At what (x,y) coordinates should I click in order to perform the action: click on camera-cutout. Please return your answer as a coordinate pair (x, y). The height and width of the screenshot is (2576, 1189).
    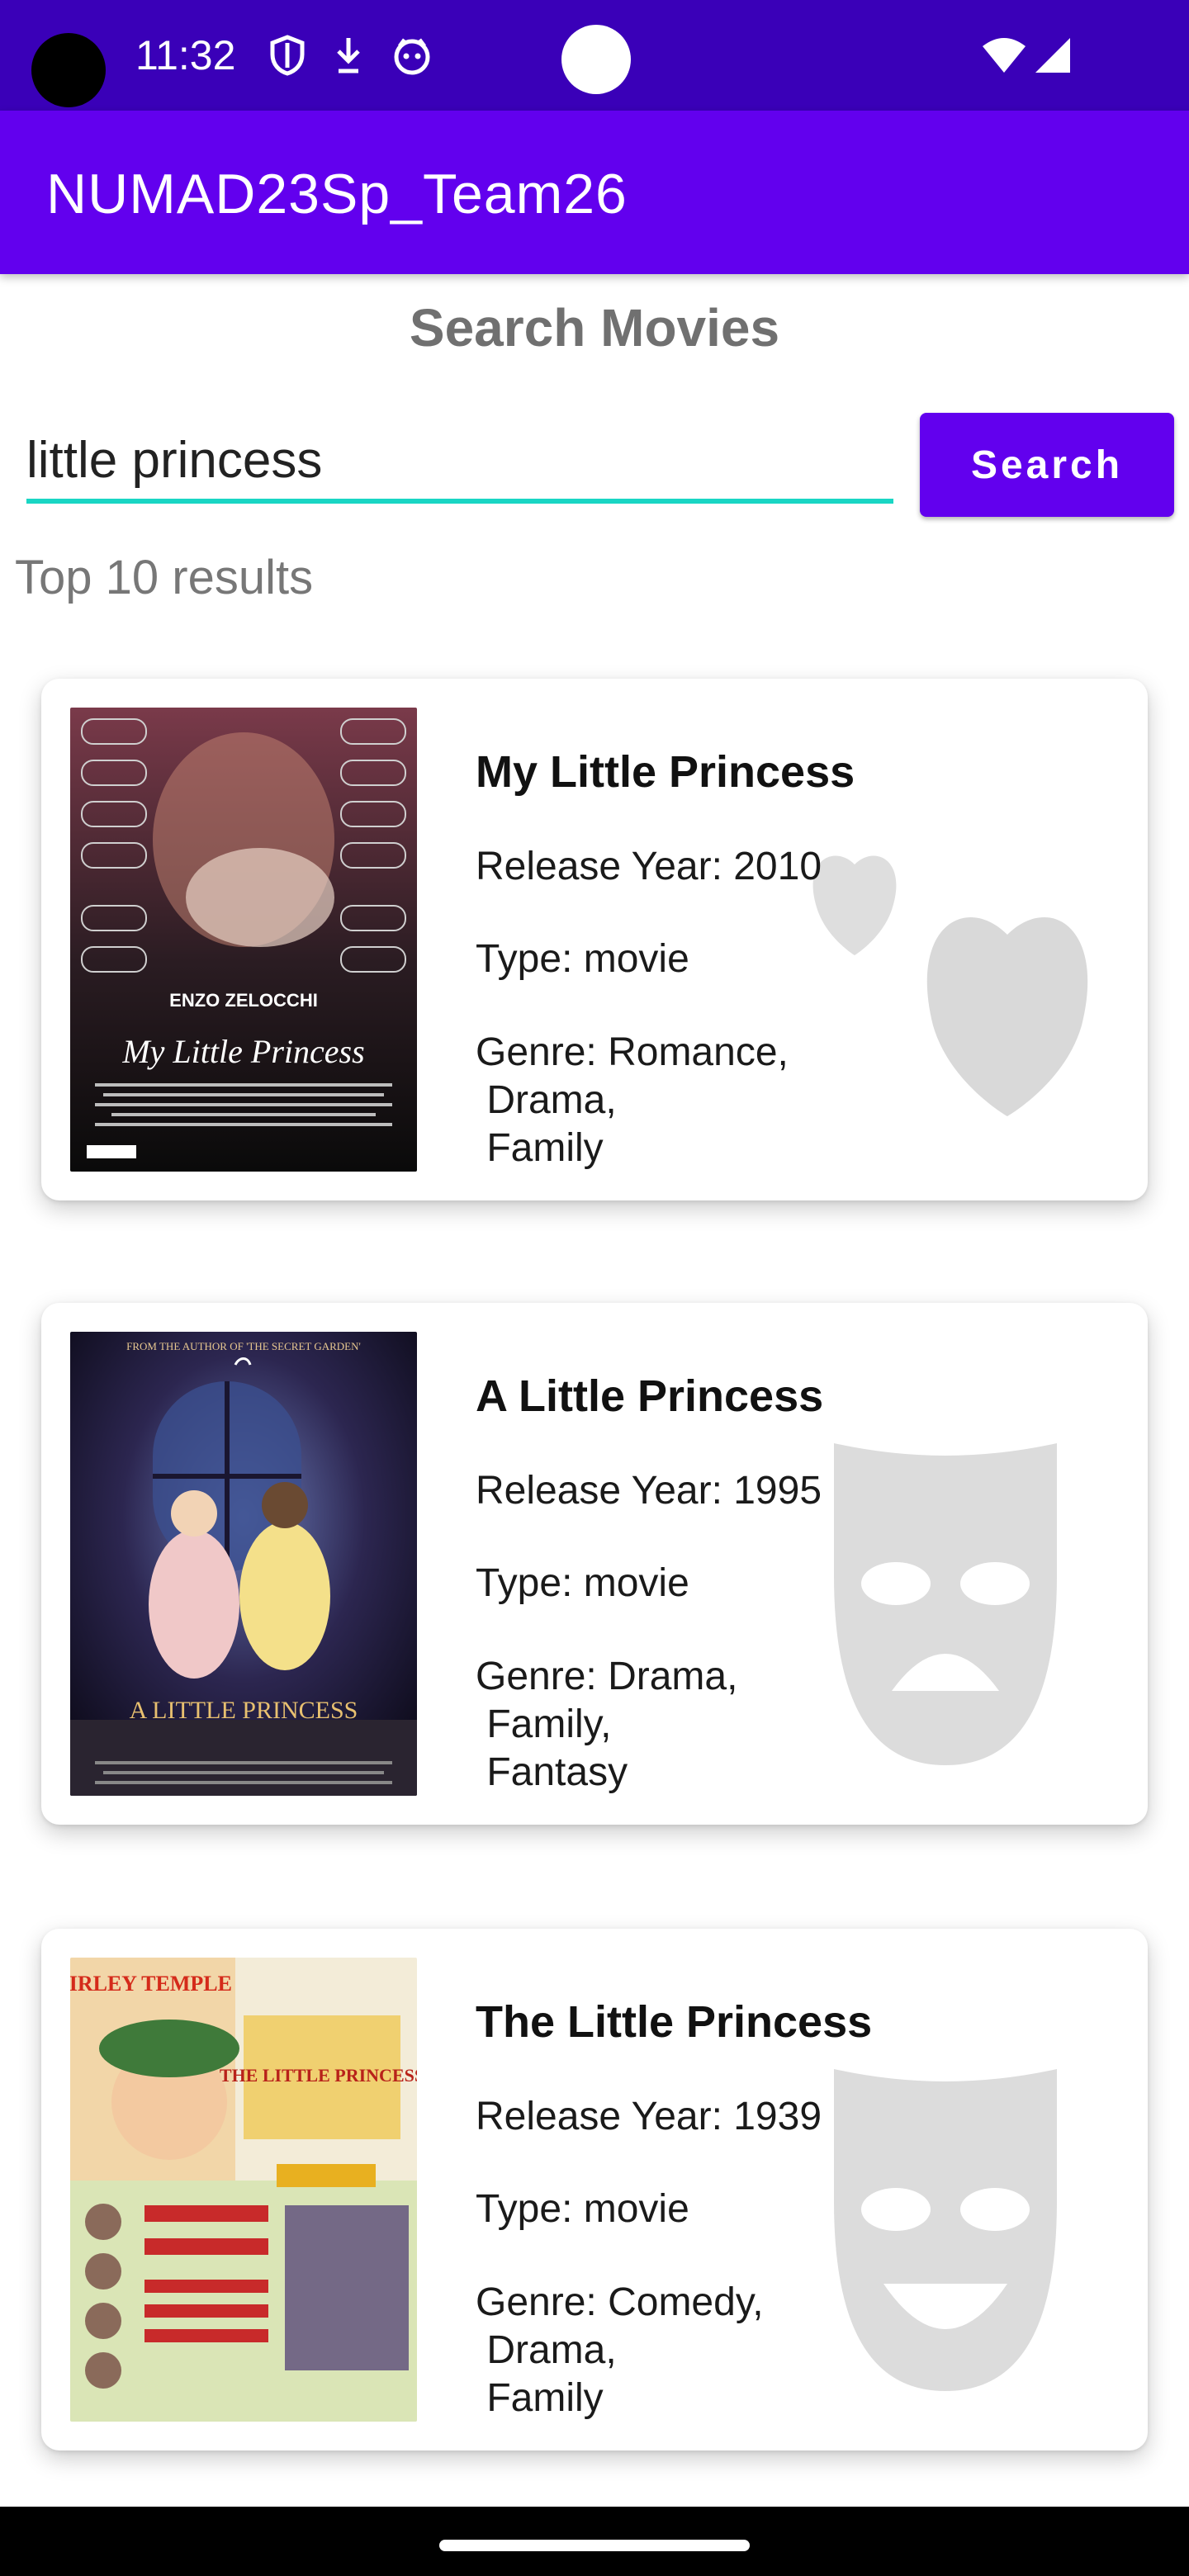
    Looking at the image, I should click on (68, 70).